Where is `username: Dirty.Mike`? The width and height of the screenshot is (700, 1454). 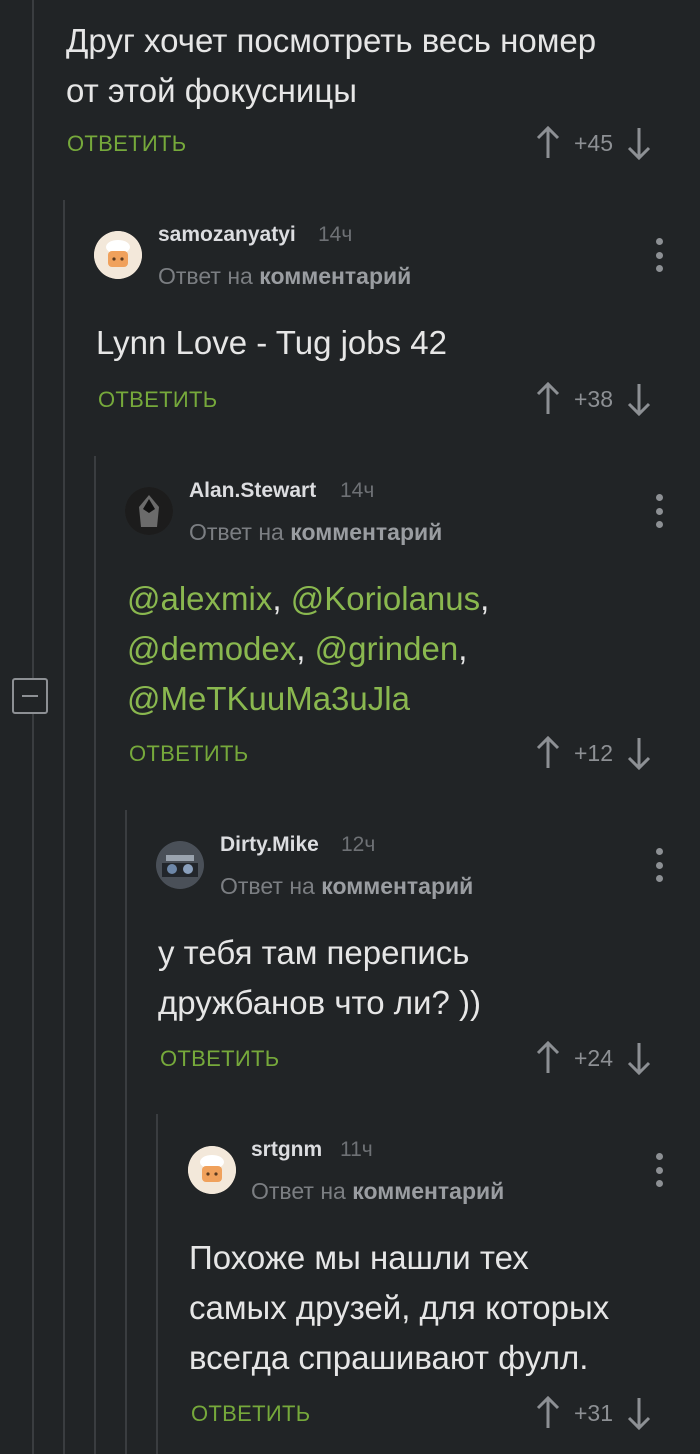 username: Dirty.Mike is located at coordinates (269, 845).